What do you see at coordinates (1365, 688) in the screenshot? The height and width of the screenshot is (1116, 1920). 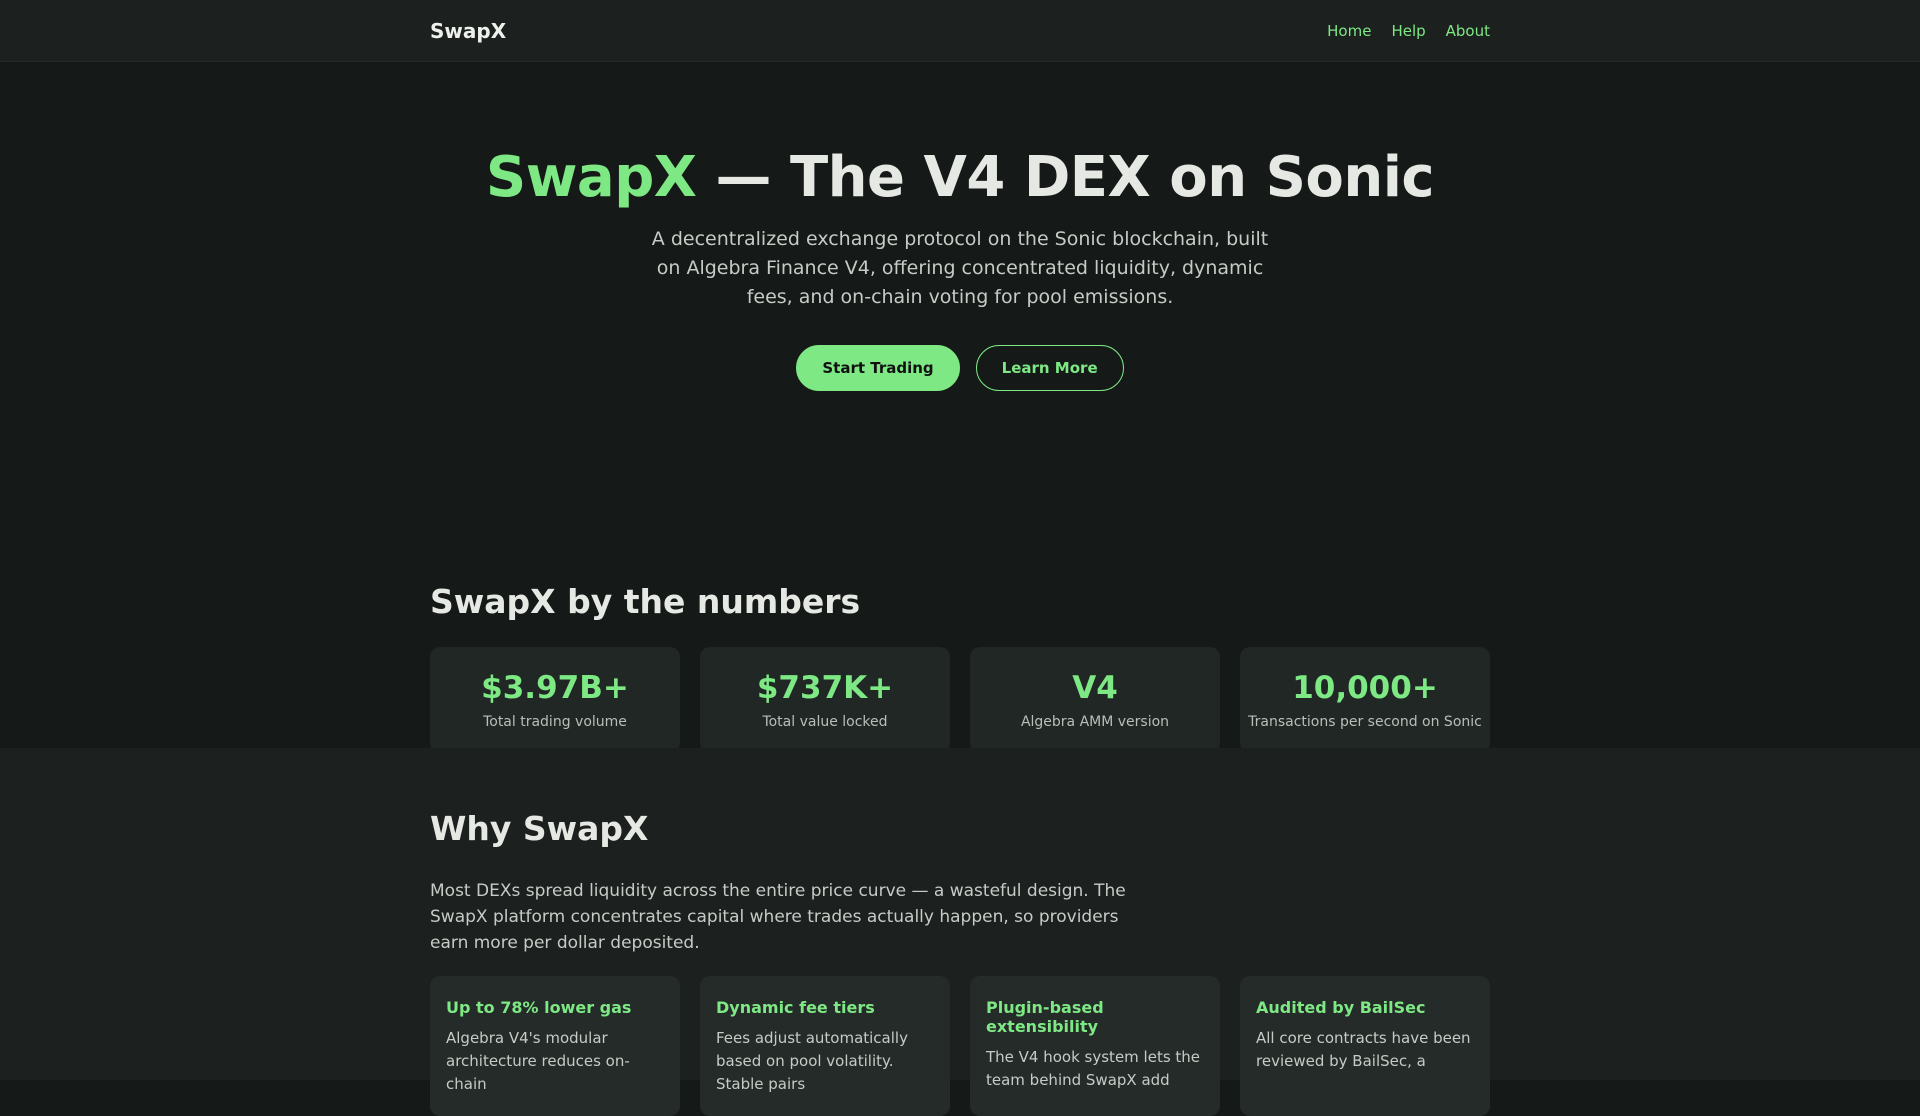 I see `stat-value: 10,000+` at bounding box center [1365, 688].